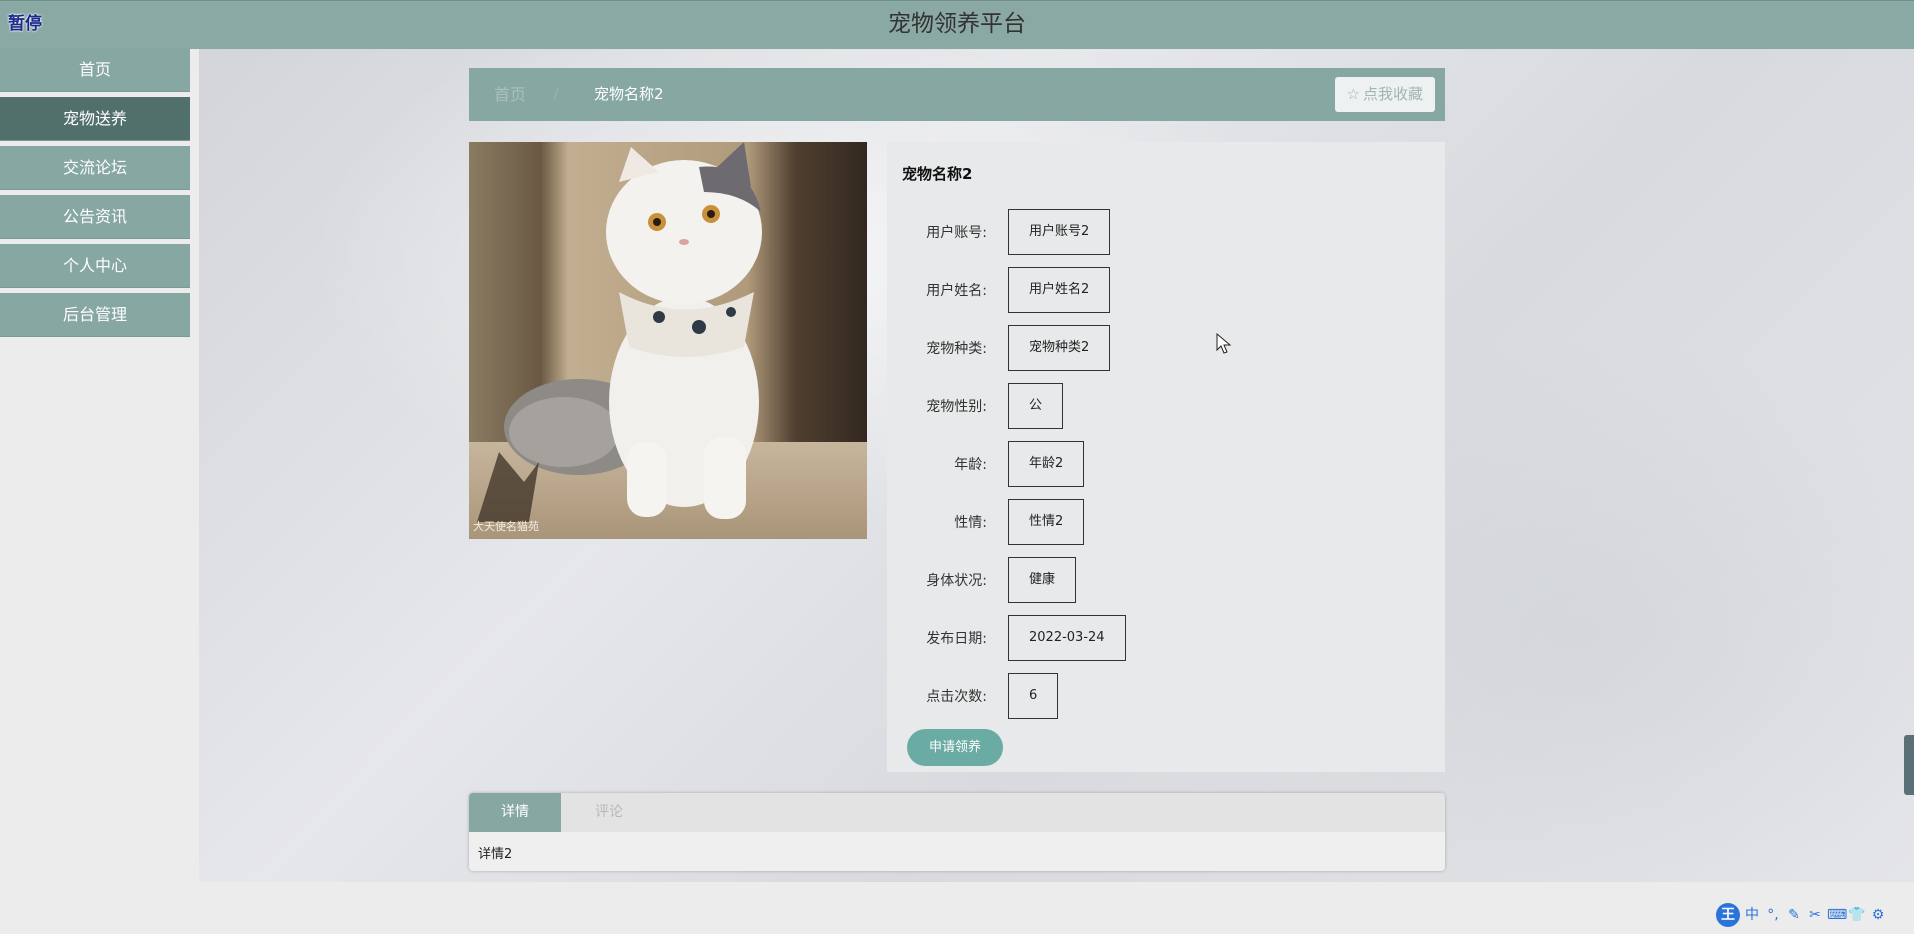 Image resolution: width=1914 pixels, height=934 pixels. I want to click on field-value-temperament: 性情2, so click(1046, 522).